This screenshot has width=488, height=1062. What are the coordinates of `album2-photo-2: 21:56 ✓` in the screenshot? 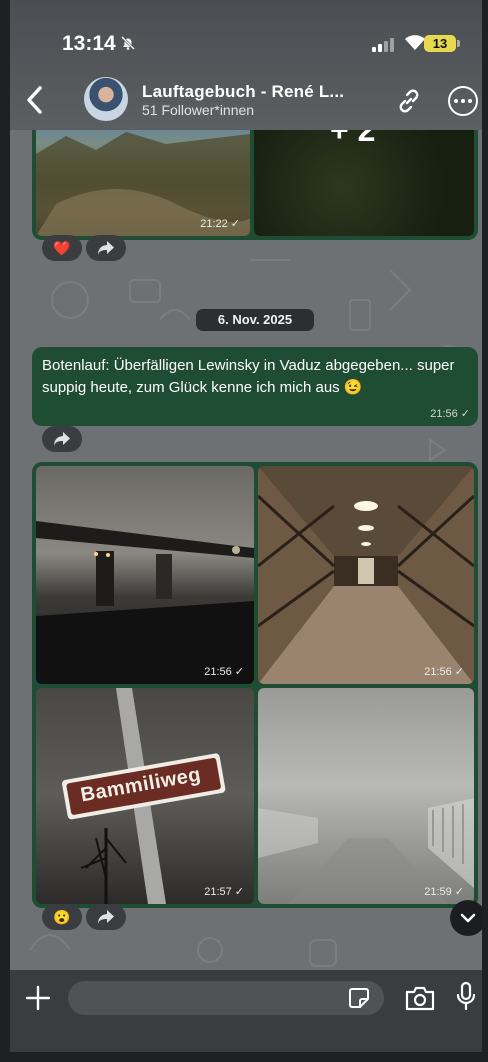 It's located at (366, 575).